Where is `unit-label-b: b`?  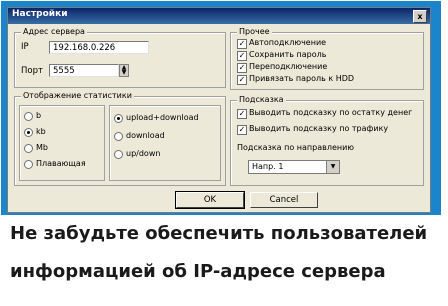
unit-label-b: b is located at coordinates (39, 115).